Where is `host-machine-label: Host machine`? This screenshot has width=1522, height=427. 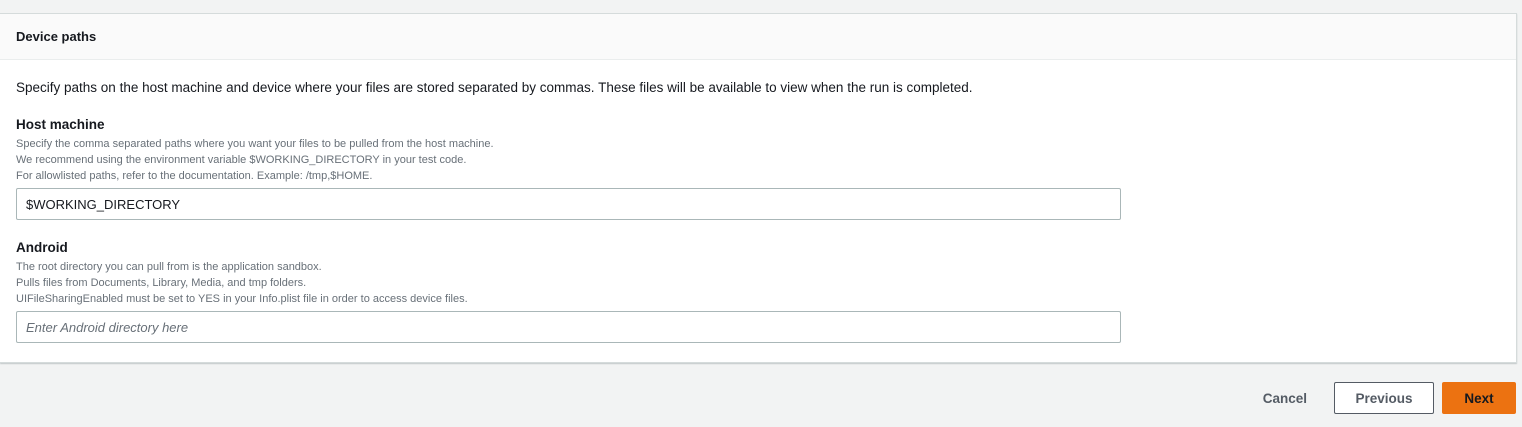 host-machine-label: Host machine is located at coordinates (60, 124).